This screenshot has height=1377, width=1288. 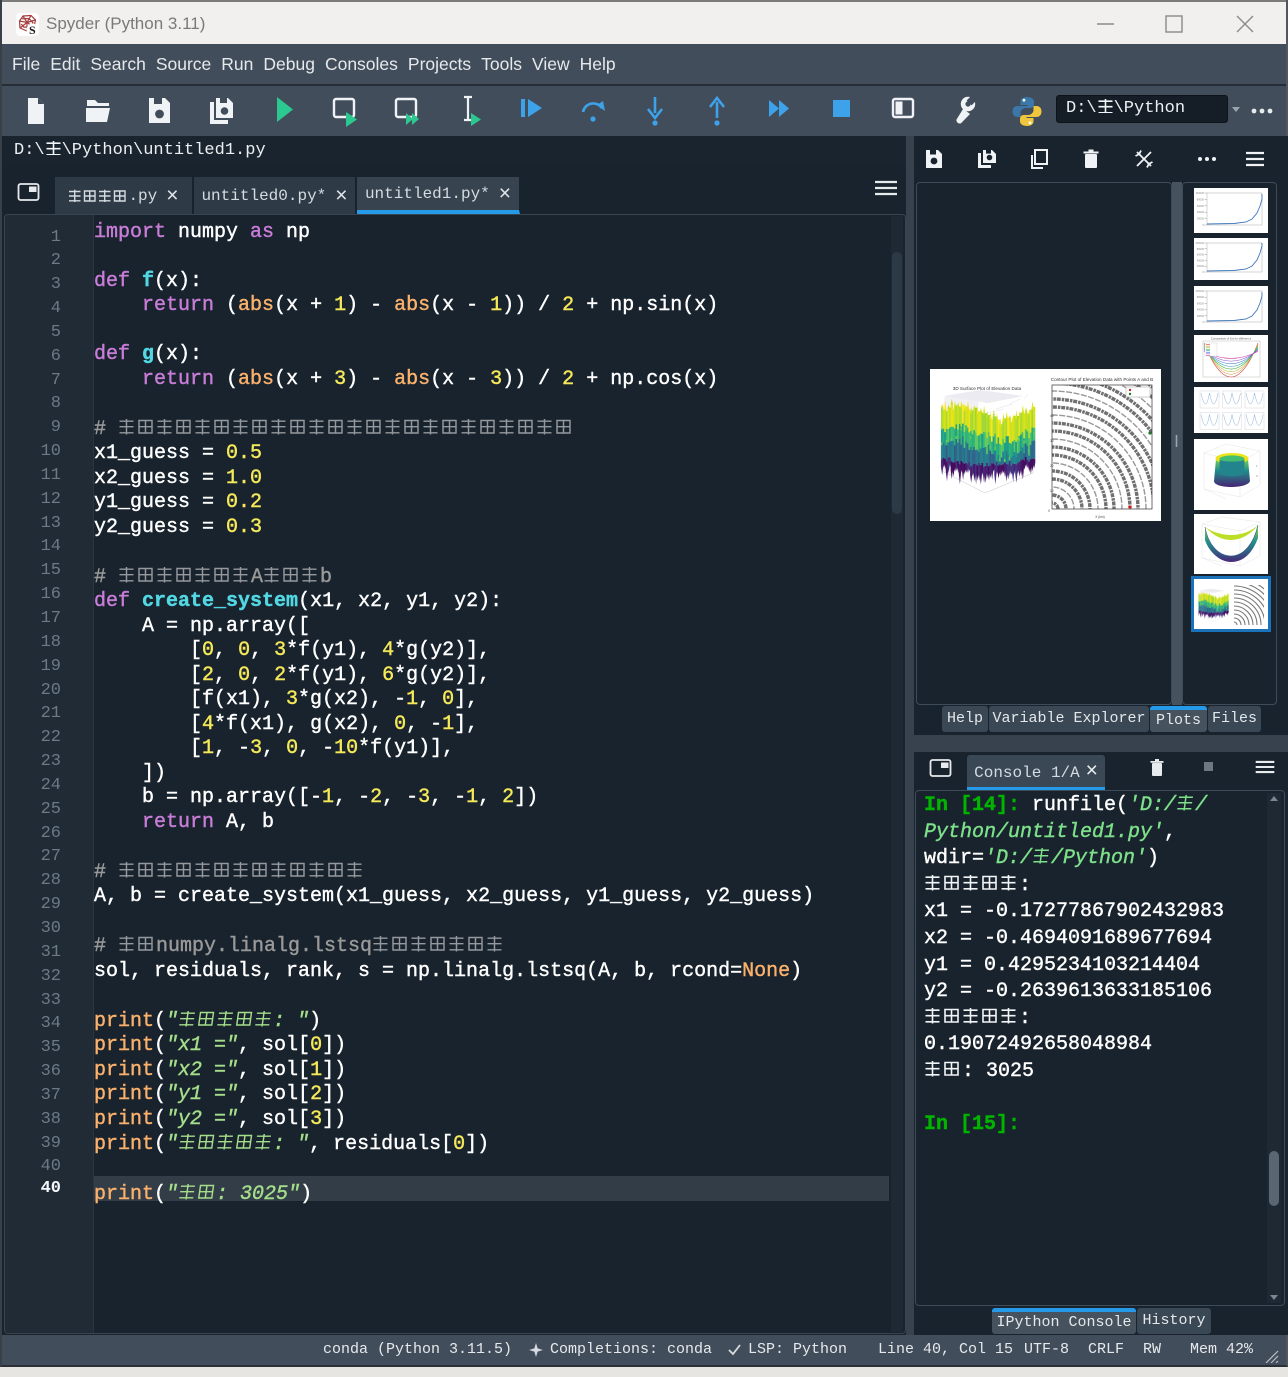 What do you see at coordinates (32, 29) in the screenshot?
I see `svg-text: S` at bounding box center [32, 29].